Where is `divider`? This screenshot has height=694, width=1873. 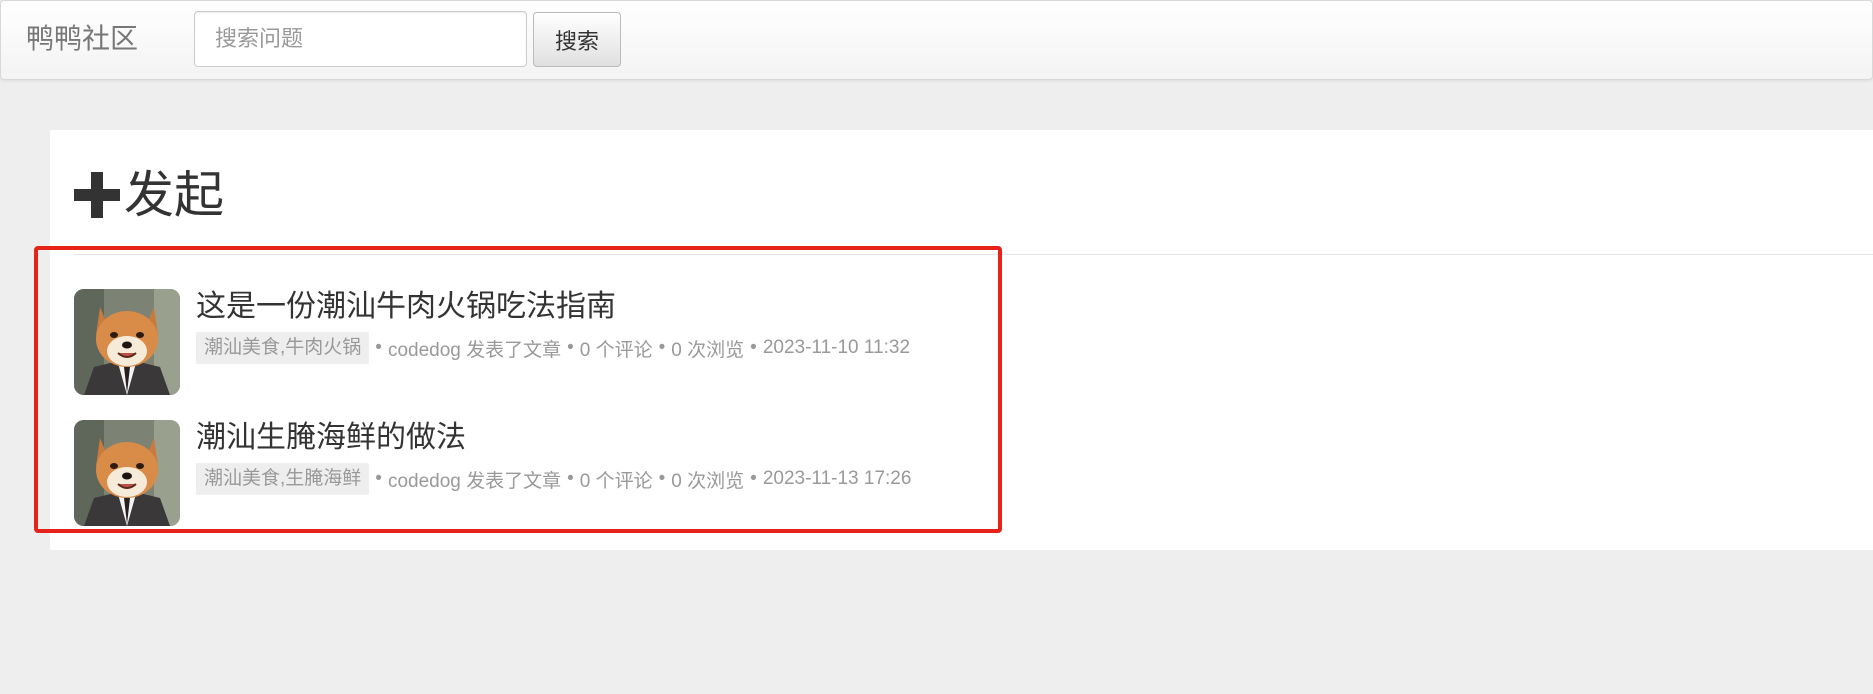 divider is located at coordinates (973, 254).